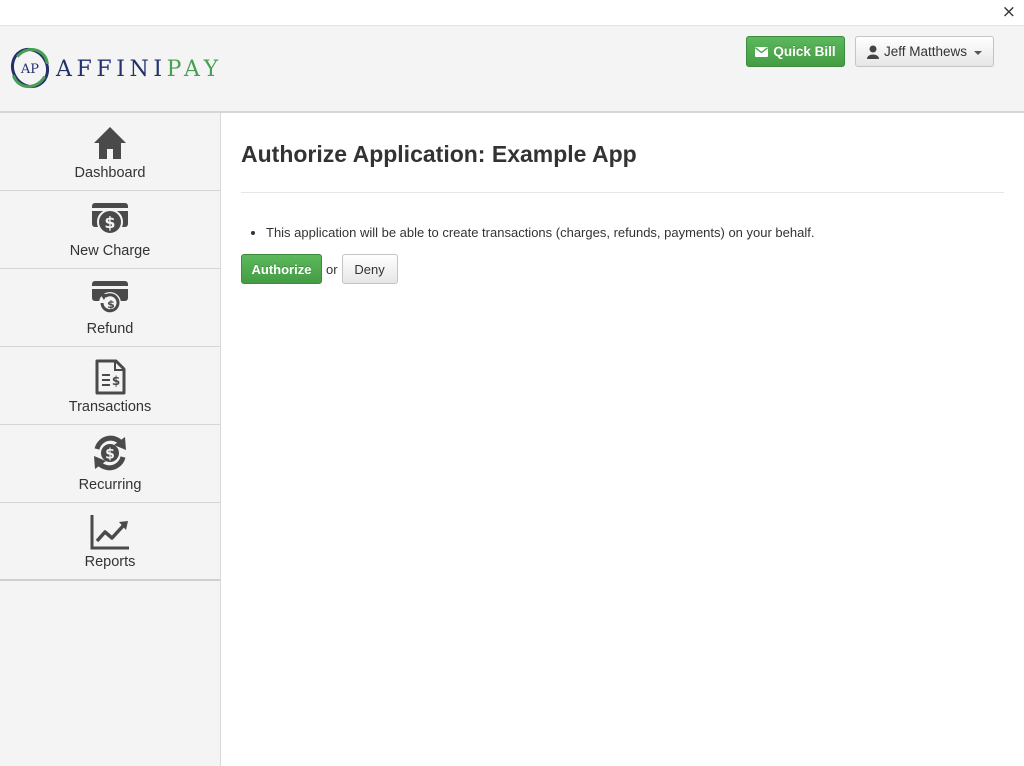 The width and height of the screenshot is (1024, 766). I want to click on sidebar-item-label: Recurring, so click(110, 485).